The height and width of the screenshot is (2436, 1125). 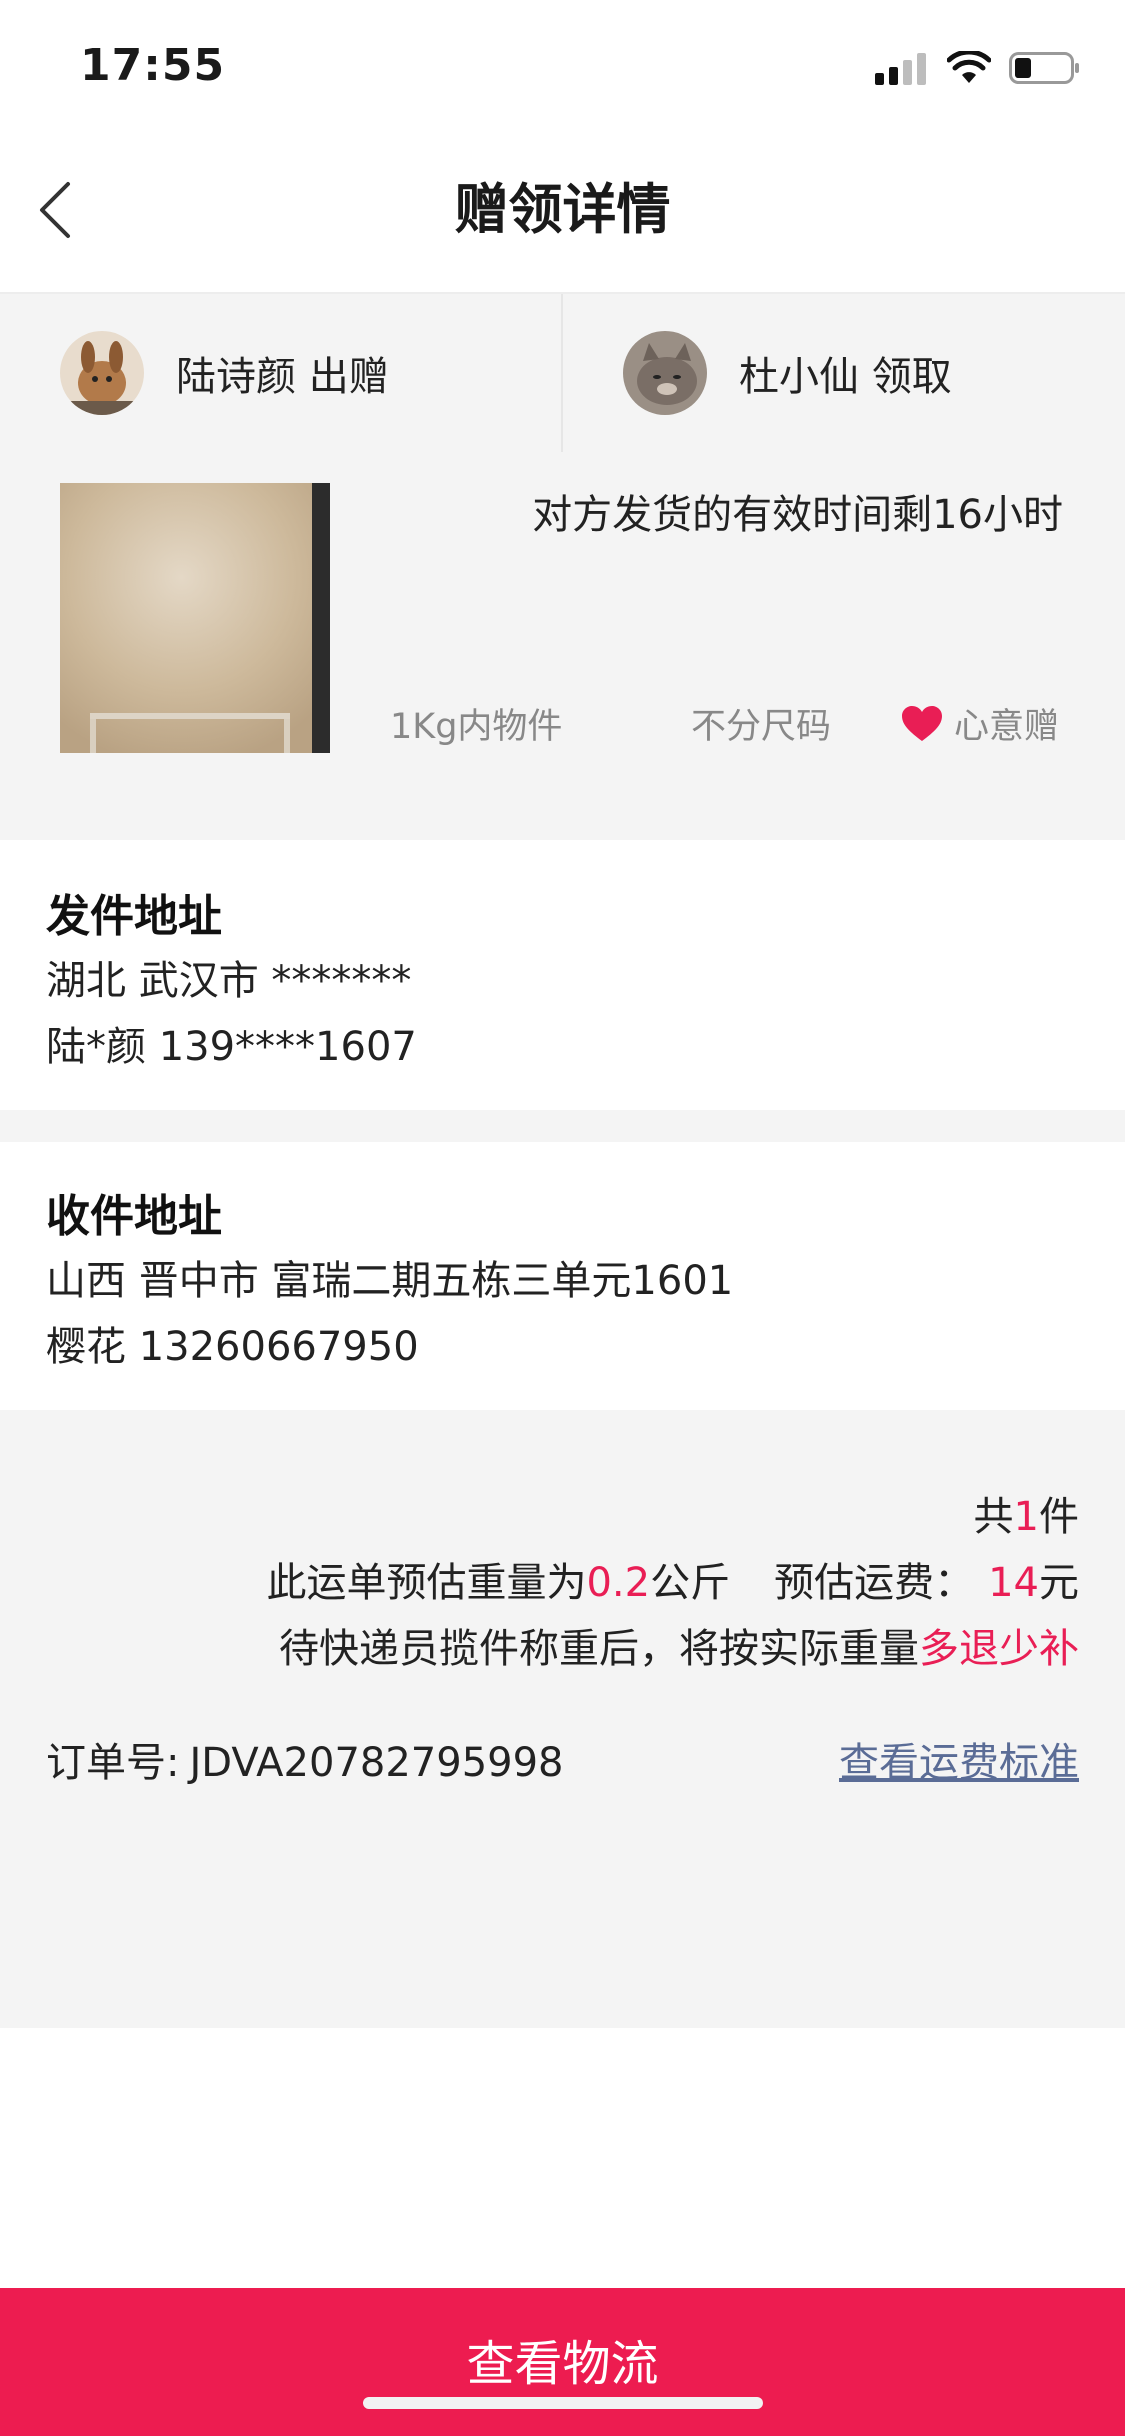 What do you see at coordinates (153, 65) in the screenshot?
I see `status-time: 17:55` at bounding box center [153, 65].